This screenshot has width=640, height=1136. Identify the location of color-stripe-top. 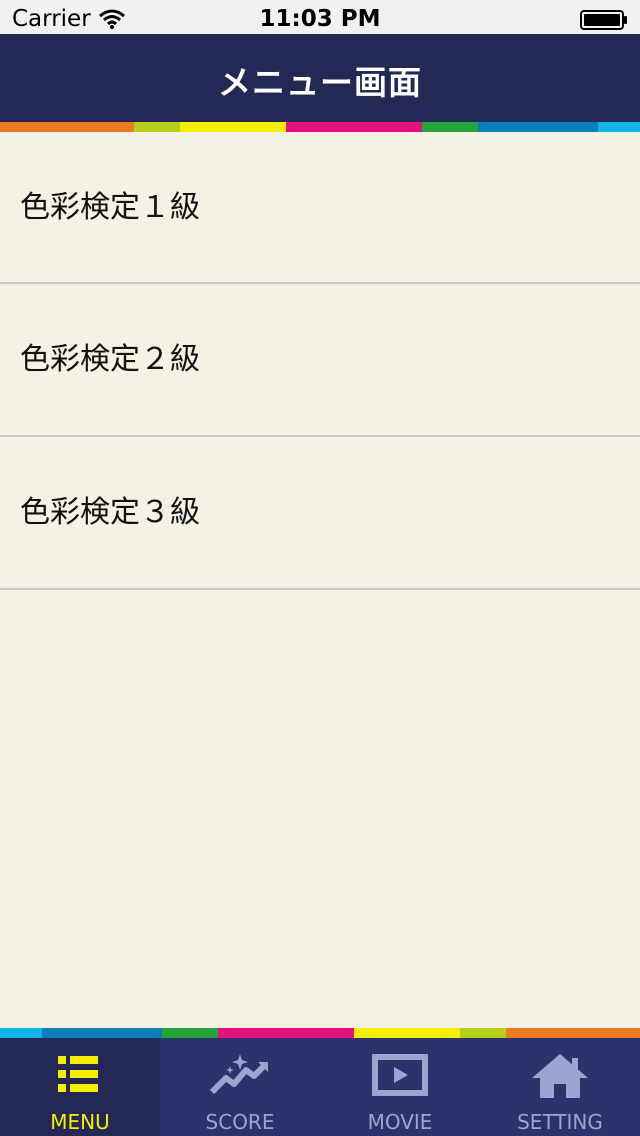
(320, 127).